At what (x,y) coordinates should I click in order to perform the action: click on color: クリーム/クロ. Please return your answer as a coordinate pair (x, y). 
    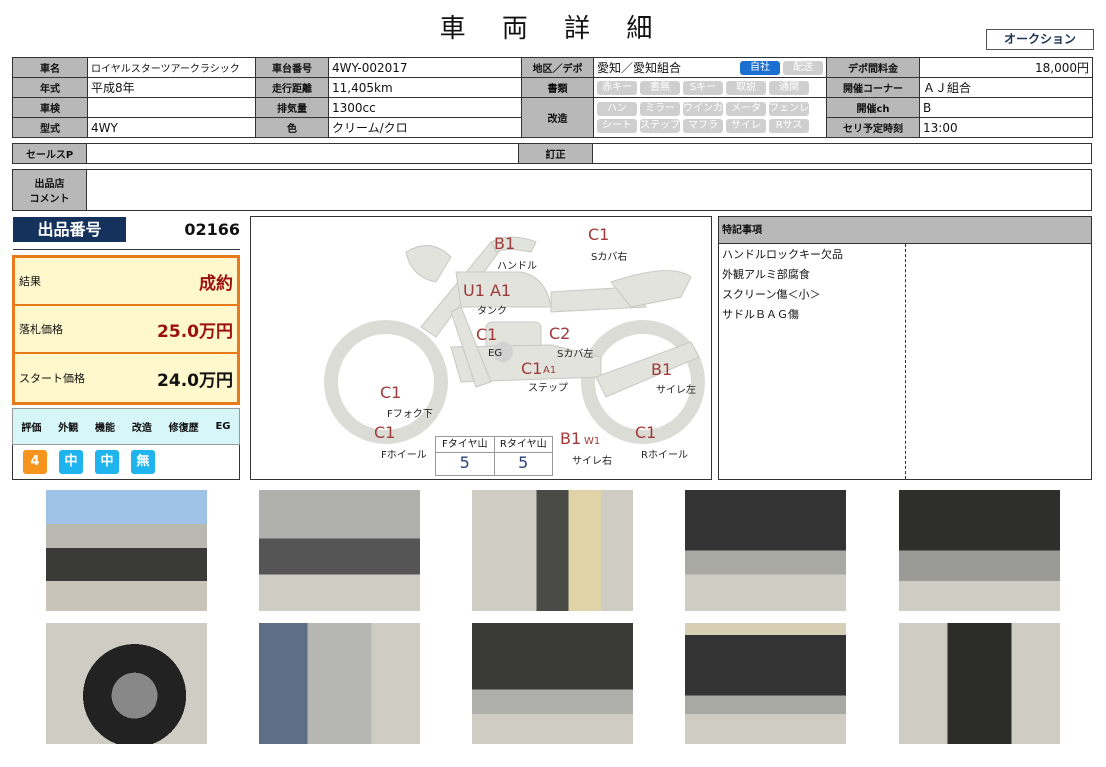
    Looking at the image, I should click on (425, 127).